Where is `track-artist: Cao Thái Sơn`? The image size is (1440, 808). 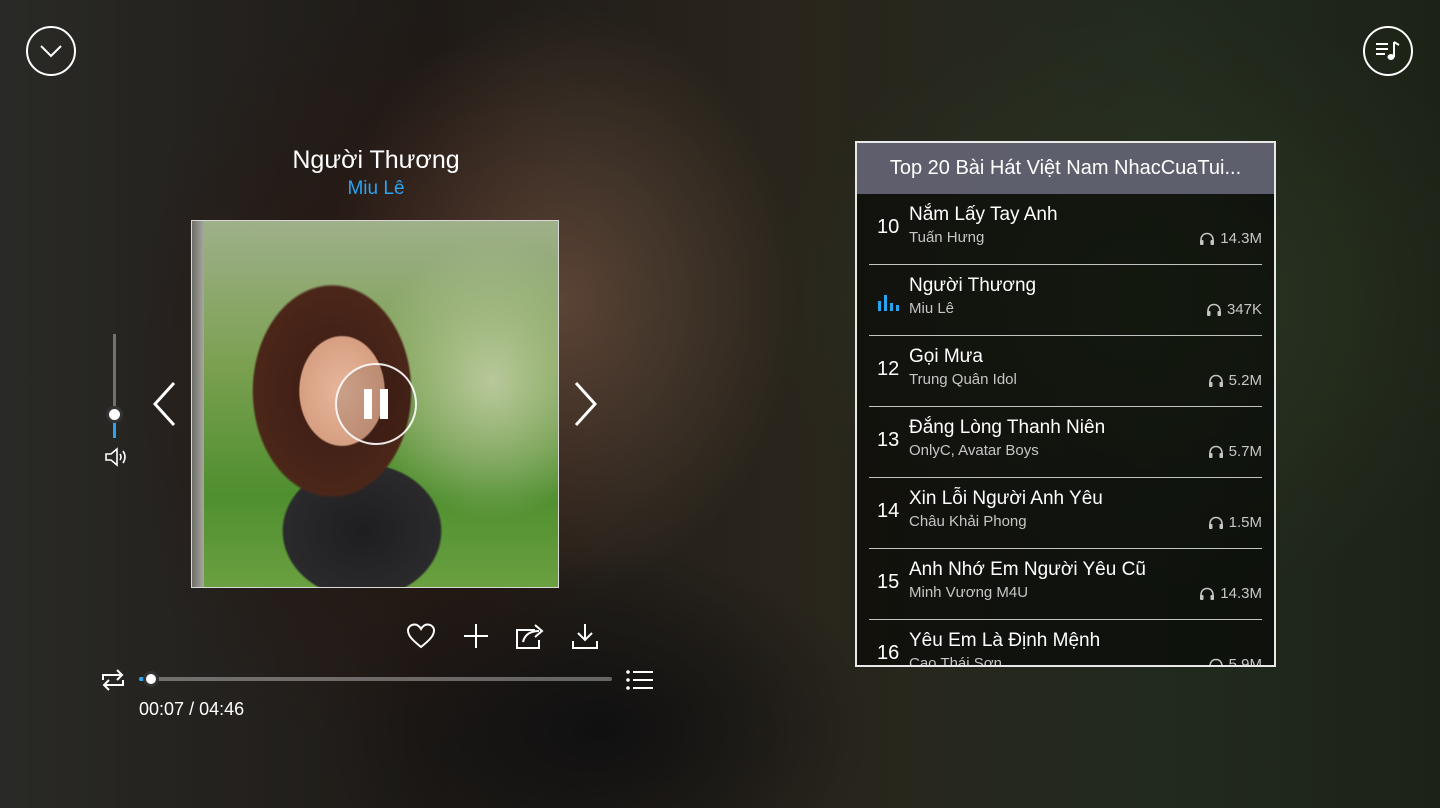 track-artist: Cao Thái Sơn is located at coordinates (955, 661).